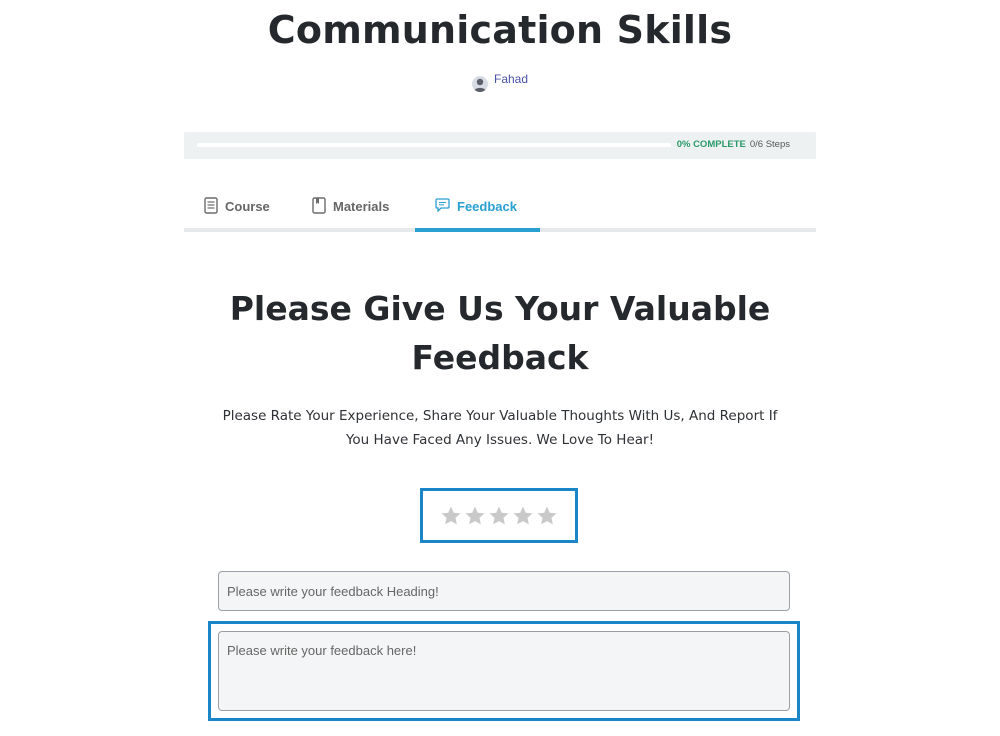 The width and height of the screenshot is (1000, 736). What do you see at coordinates (500, 333) in the screenshot?
I see `feedback-heading: Please Give Us Your Valuable Feedback` at bounding box center [500, 333].